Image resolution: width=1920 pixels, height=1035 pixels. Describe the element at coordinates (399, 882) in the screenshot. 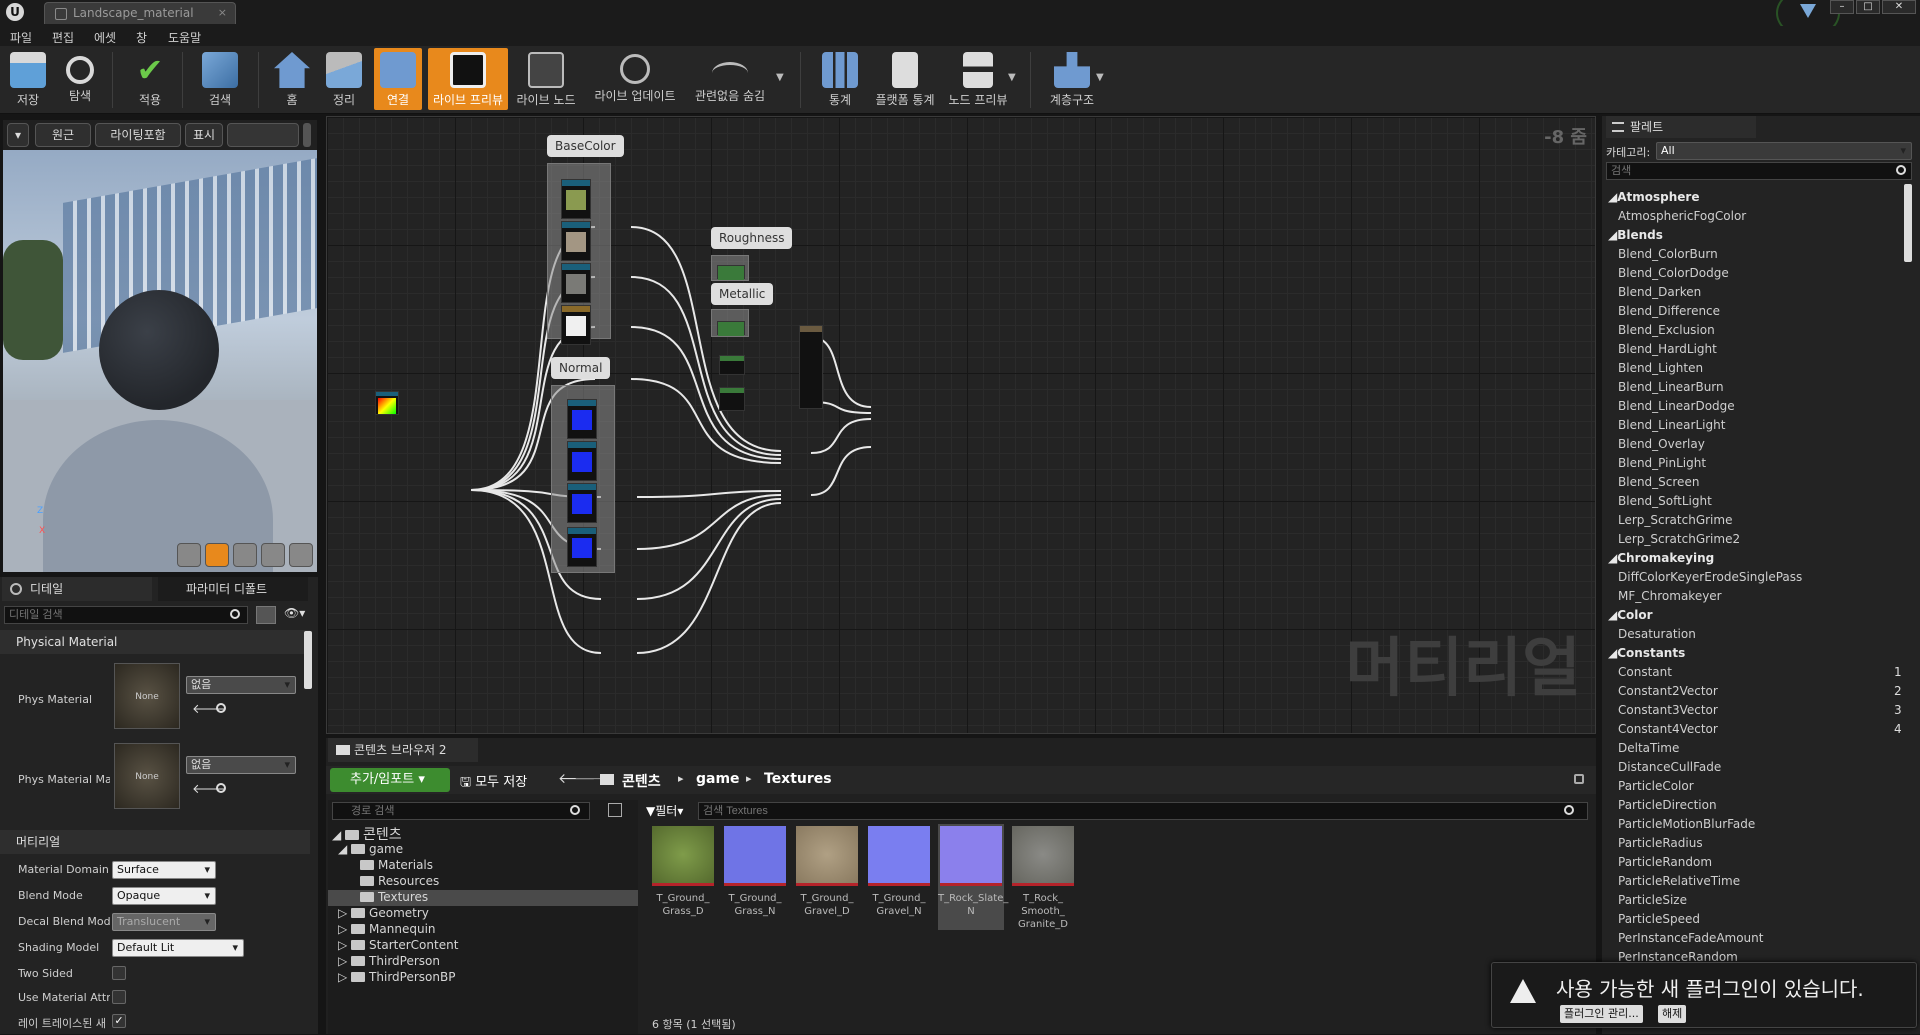

I see `tree-item-resources: Resources` at that location.